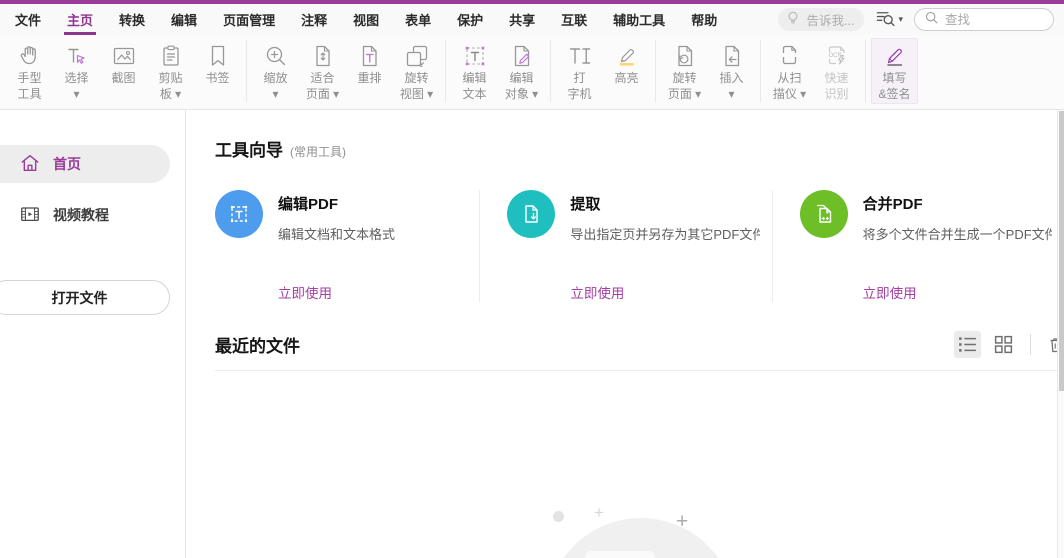 The image size is (1064, 558). What do you see at coordinates (85, 164) in the screenshot?
I see `sidebar-item-home: 首页` at bounding box center [85, 164].